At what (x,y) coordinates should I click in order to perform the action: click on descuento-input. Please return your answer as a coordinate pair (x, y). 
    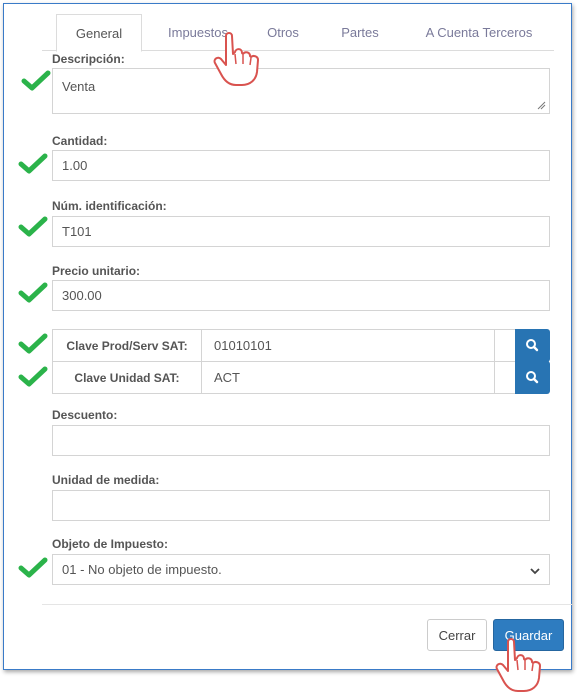
    Looking at the image, I should click on (301, 440).